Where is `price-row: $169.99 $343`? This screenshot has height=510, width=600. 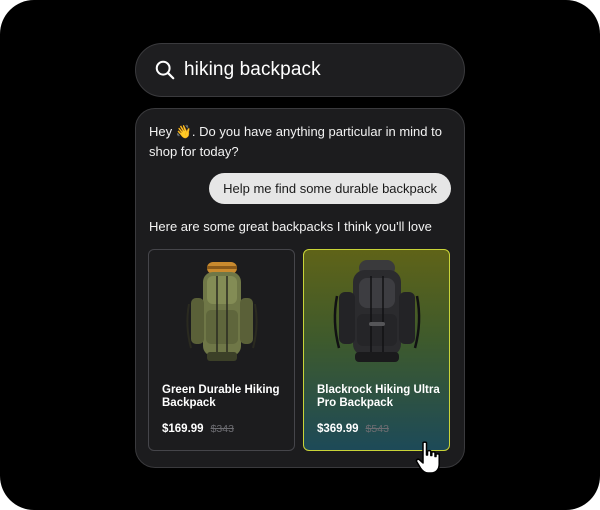
price-row: $169.99 $343 is located at coordinates (198, 429).